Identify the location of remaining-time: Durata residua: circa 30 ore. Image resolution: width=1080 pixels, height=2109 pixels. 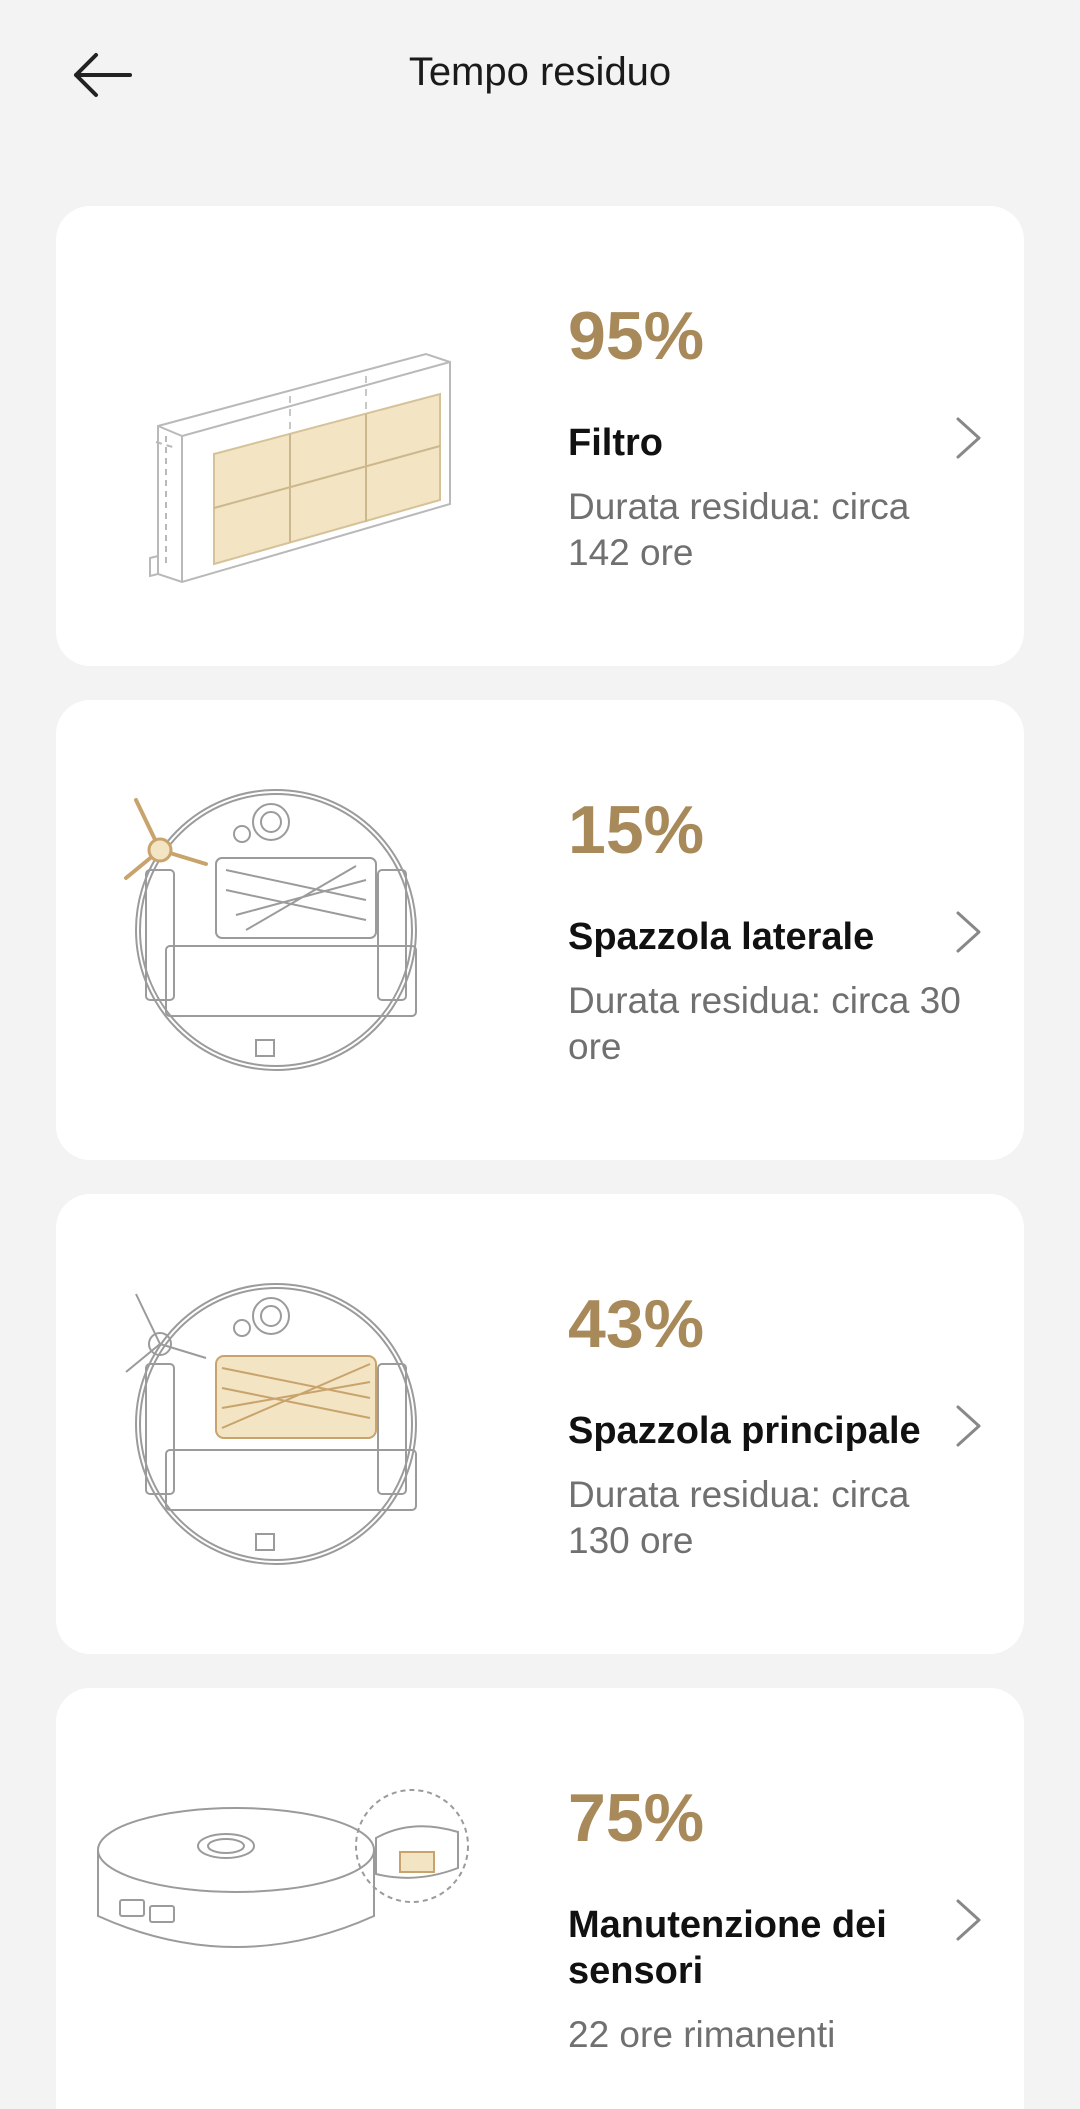
(764, 1023).